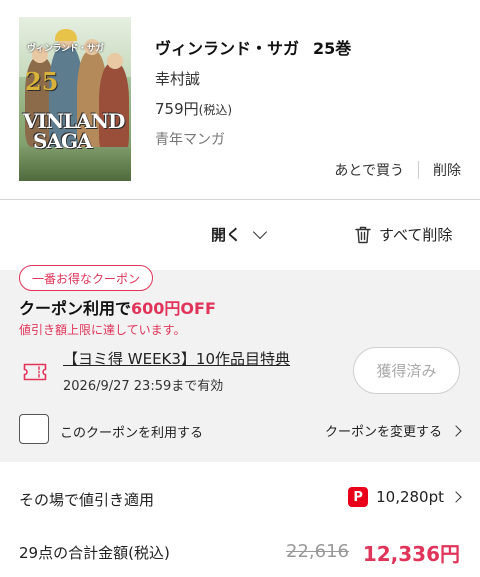 Image resolution: width=480 pixels, height=577 pixels. What do you see at coordinates (447, 170) in the screenshot?
I see `delete-item-link: 削除` at bounding box center [447, 170].